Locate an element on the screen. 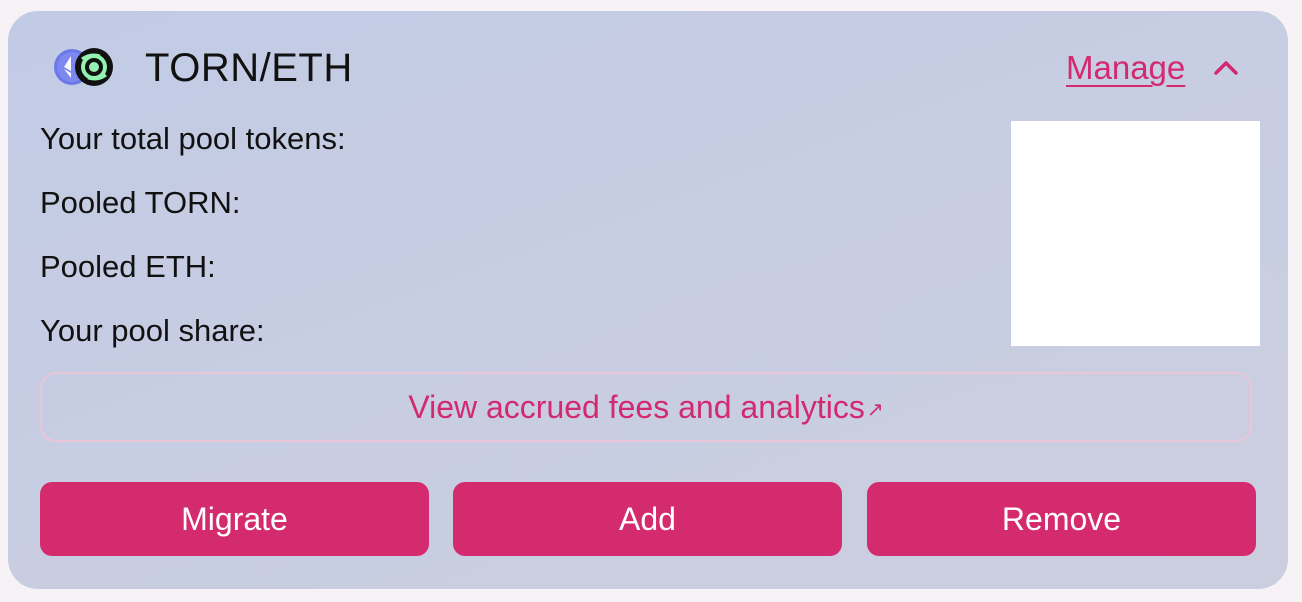  token-pair-logos is located at coordinates (84, 67).